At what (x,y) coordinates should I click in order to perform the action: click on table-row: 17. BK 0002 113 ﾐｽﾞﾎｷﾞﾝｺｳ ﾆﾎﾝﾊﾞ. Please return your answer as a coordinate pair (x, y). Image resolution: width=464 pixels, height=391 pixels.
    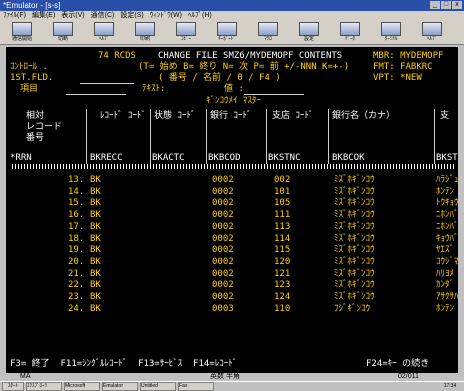
    Looking at the image, I should click on (232, 227).